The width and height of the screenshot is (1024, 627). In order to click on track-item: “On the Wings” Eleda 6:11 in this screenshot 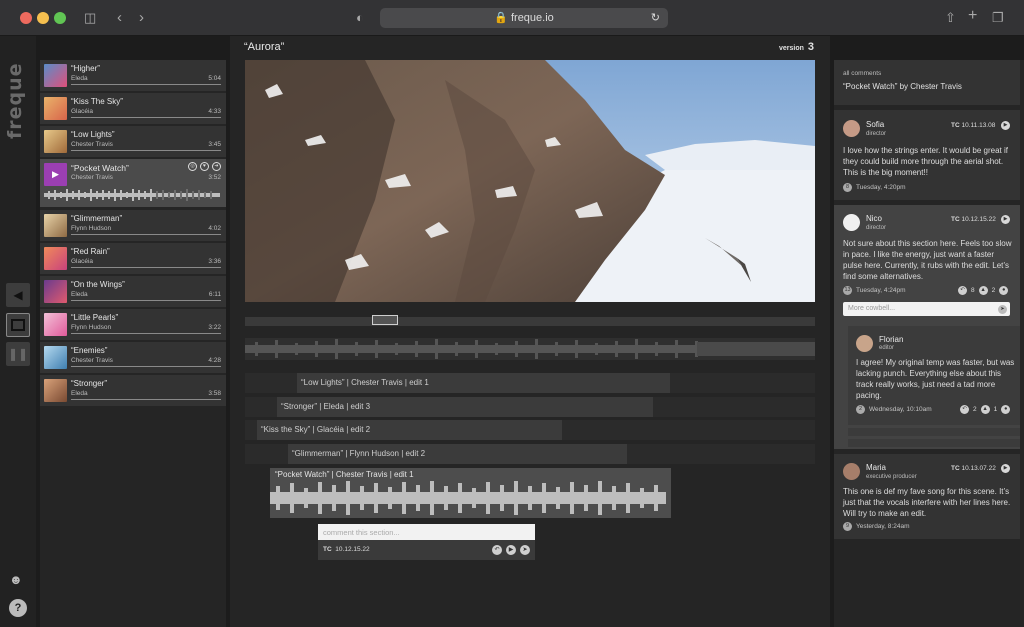, I will do `click(133, 291)`.